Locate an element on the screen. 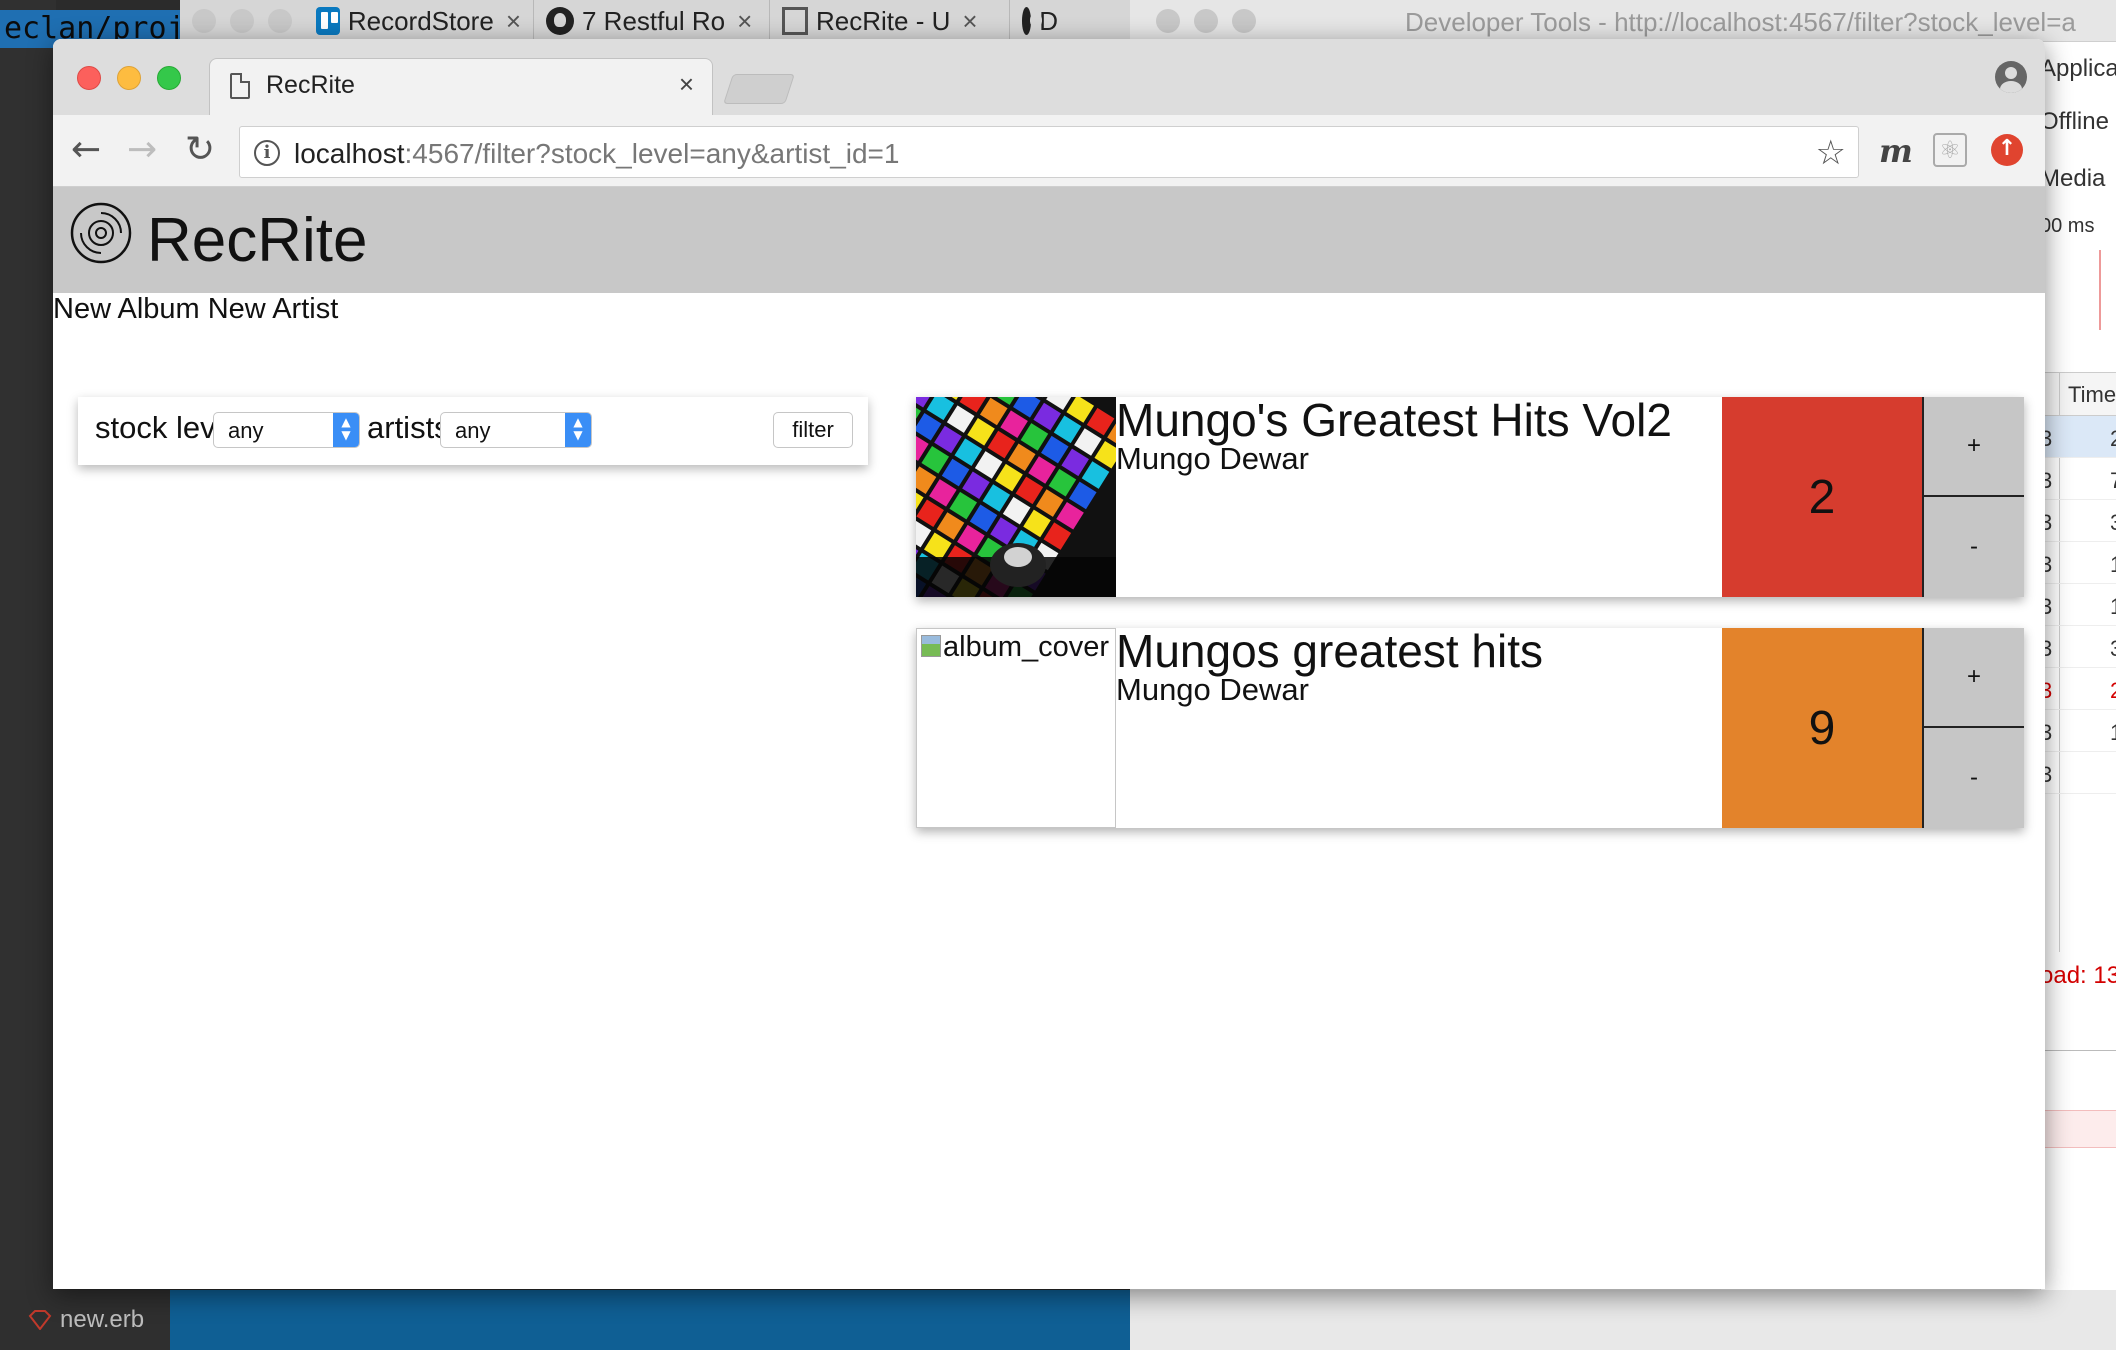  artists-label: artists is located at coordinates (408, 427).